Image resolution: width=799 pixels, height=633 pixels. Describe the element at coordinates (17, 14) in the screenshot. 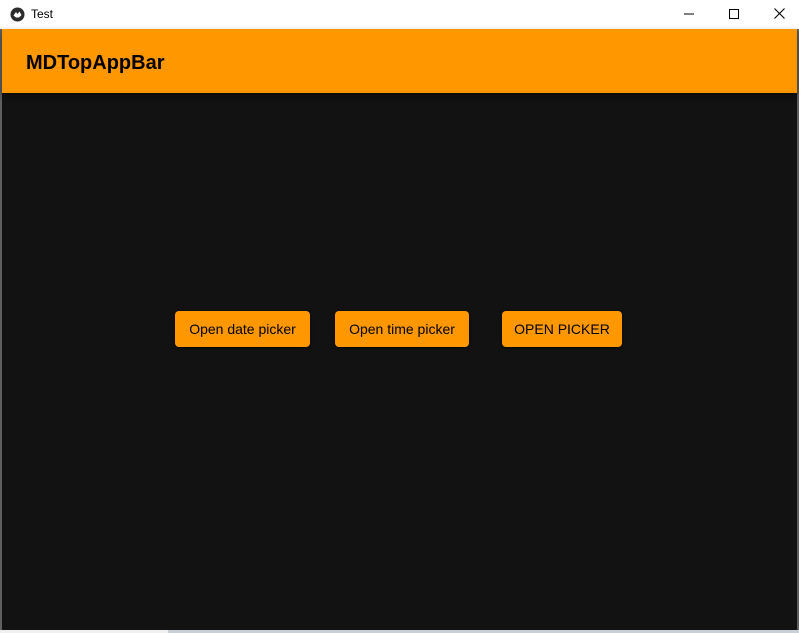

I see `kivy-icon` at that location.